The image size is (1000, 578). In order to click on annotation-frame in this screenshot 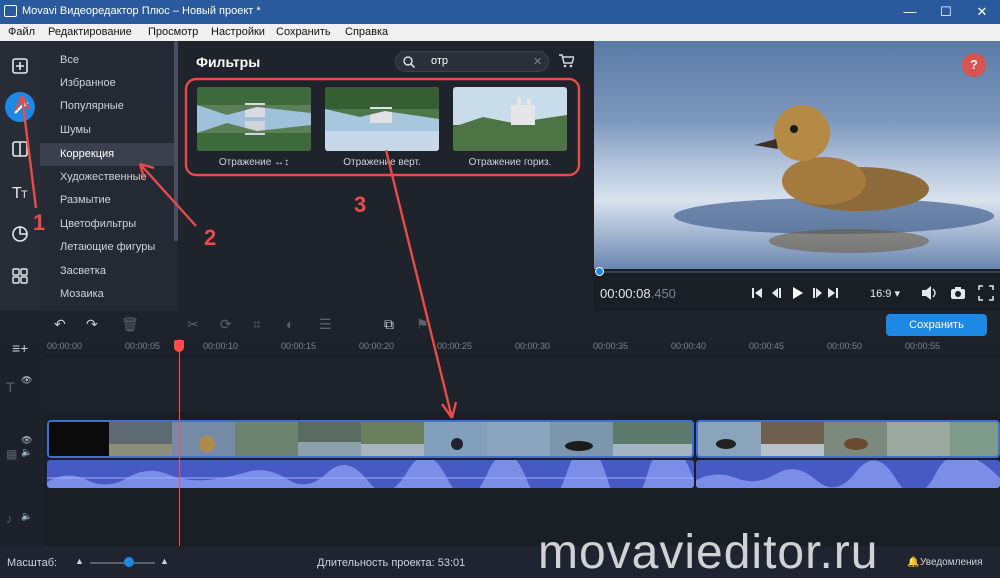, I will do `click(382, 127)`.